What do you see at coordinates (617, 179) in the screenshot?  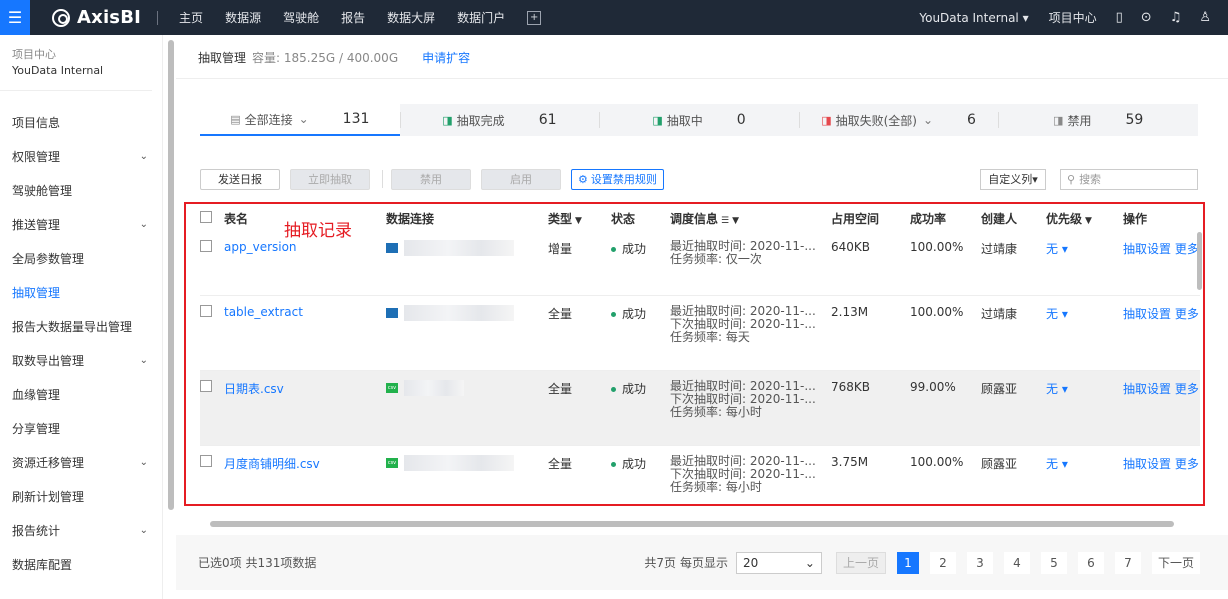 I see `set-disable-rule-button: ⚙ 设置禁用规则` at bounding box center [617, 179].